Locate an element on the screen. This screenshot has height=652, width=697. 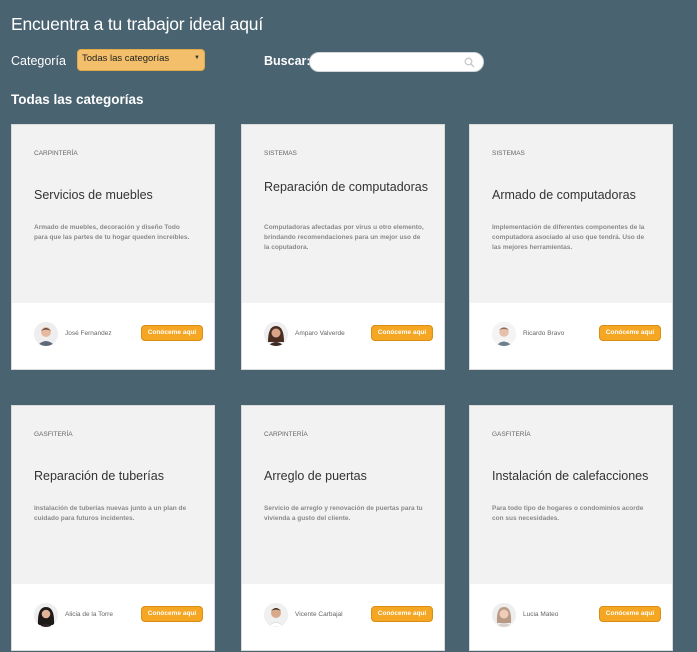
card-footer: Amparo Valverde Conóceme aquí is located at coordinates (343, 336).